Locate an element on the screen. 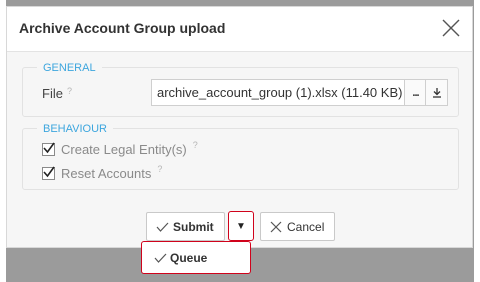  reset-accounts-option: Reset Accounts ? is located at coordinates (102, 173).